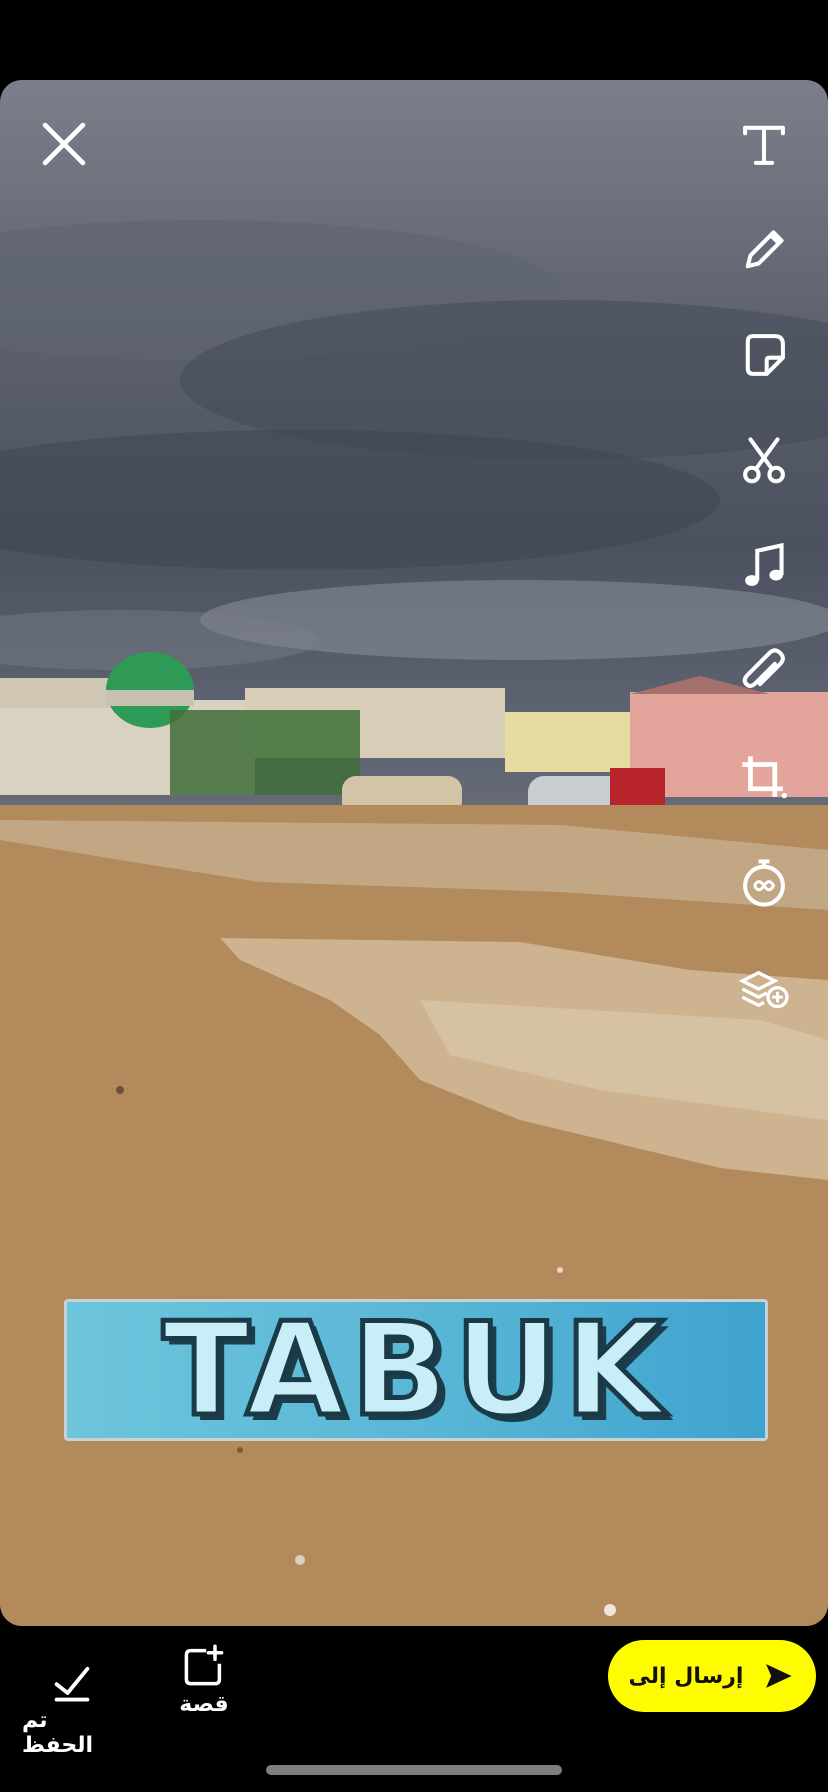 This screenshot has height=1792, width=828. I want to click on music-icon, so click(764, 564).